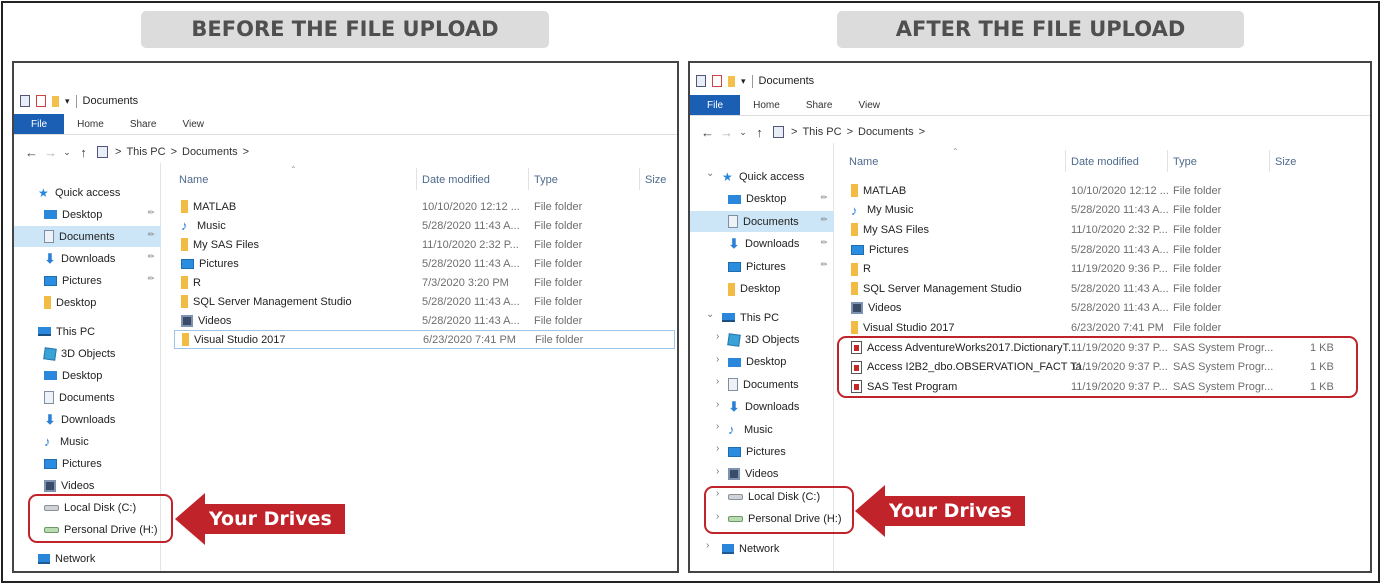 The image size is (1382, 585). What do you see at coordinates (240, 339) in the screenshot?
I see `file-name: Visual Studio 2017` at bounding box center [240, 339].